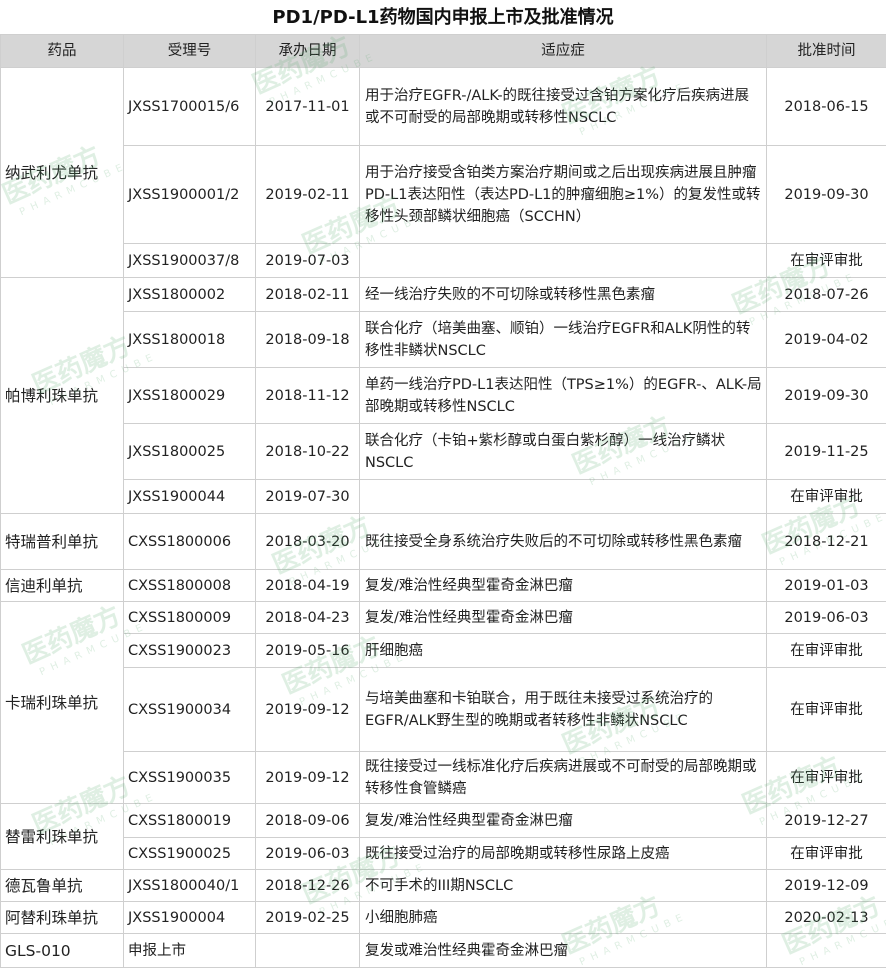 This screenshot has height=971, width=886. I want to click on date-cell: 2018-04-23, so click(308, 618).